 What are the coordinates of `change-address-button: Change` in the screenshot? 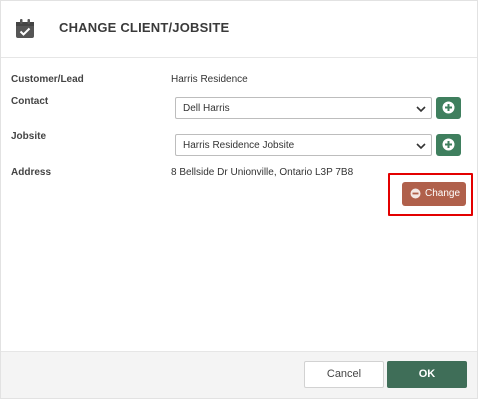 It's located at (434, 194).